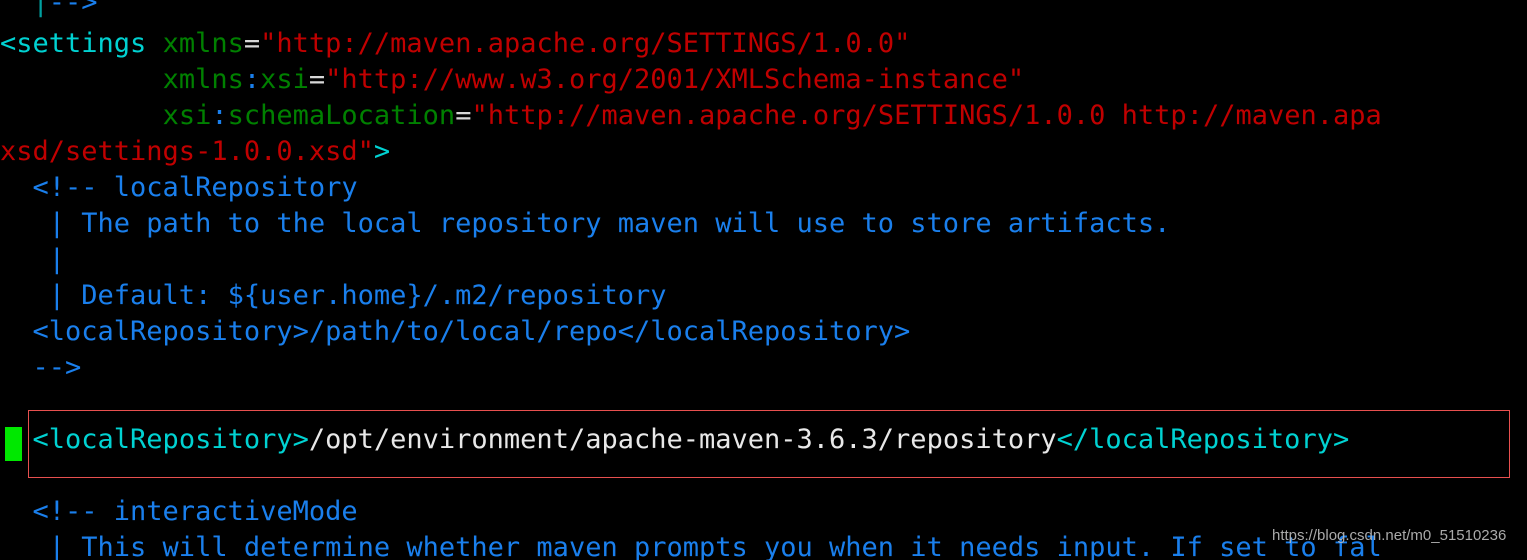 Image resolution: width=1527 pixels, height=560 pixels. What do you see at coordinates (33, 259) in the screenshot?
I see `code-token-cmt: |` at bounding box center [33, 259].